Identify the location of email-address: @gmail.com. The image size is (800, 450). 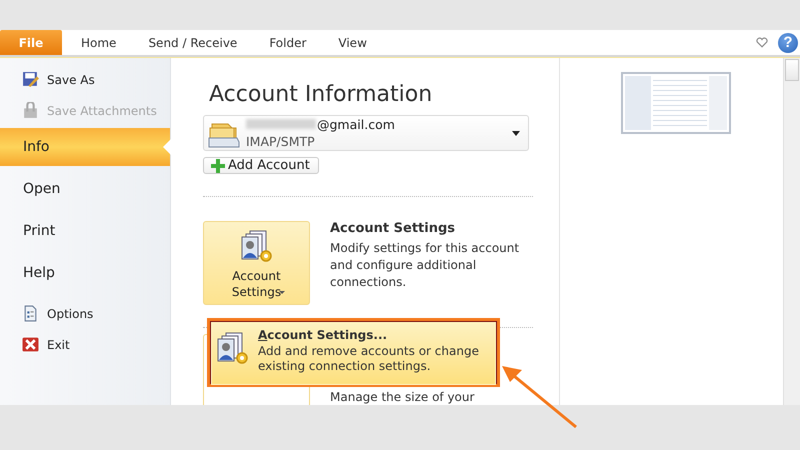
(356, 124).